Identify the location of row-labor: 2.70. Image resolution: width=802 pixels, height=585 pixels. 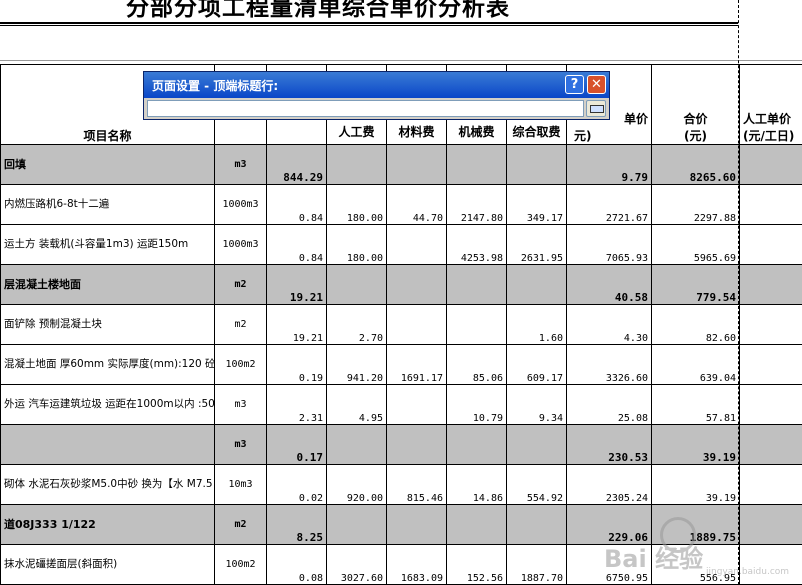
(356, 324).